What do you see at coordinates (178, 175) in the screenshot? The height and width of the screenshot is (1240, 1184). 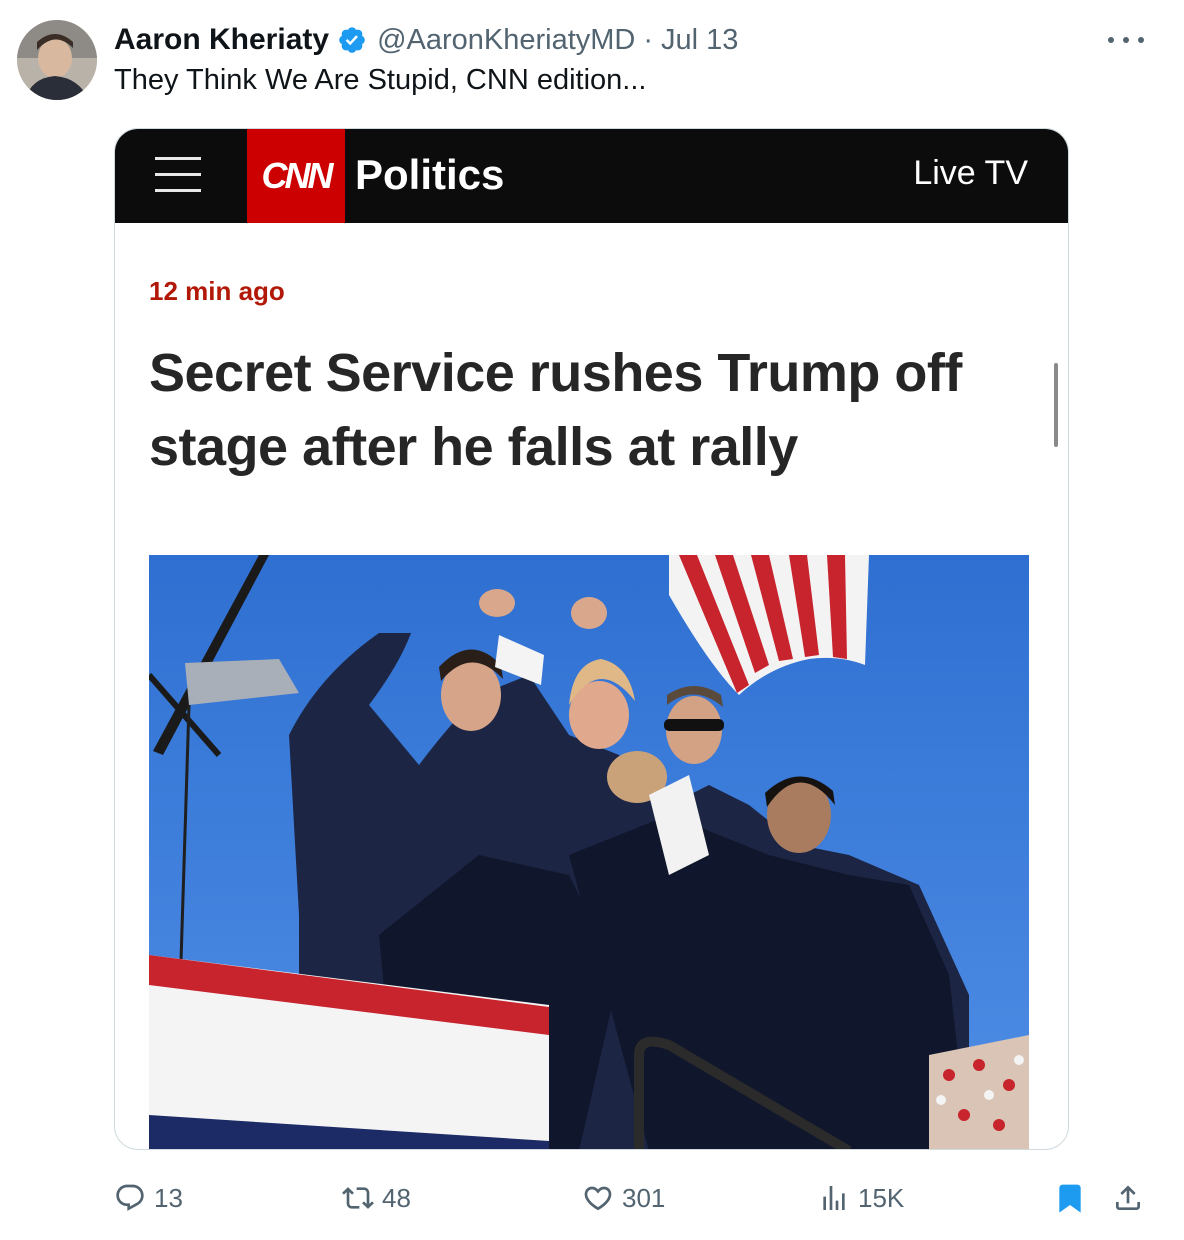 I see `hamburger-menu-icon` at bounding box center [178, 175].